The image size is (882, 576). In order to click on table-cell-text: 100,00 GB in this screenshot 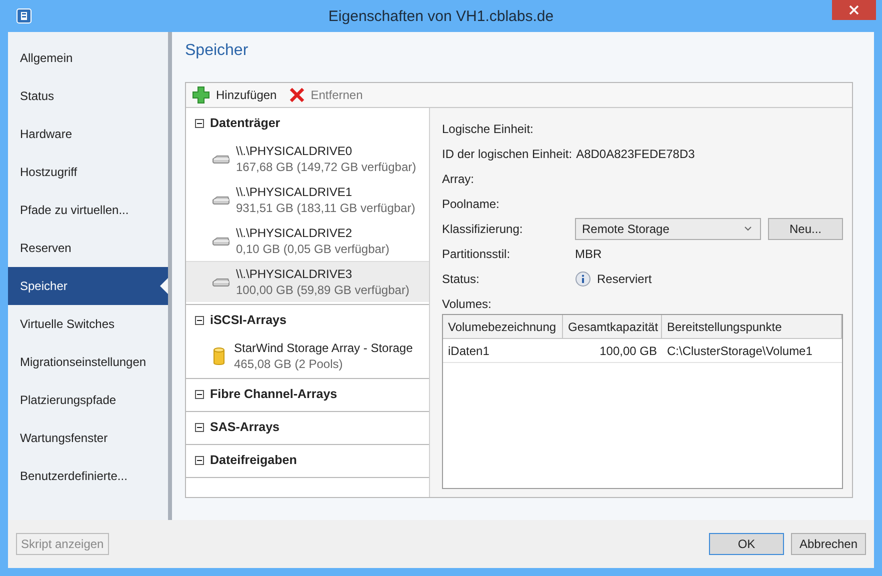, I will do `click(628, 351)`.